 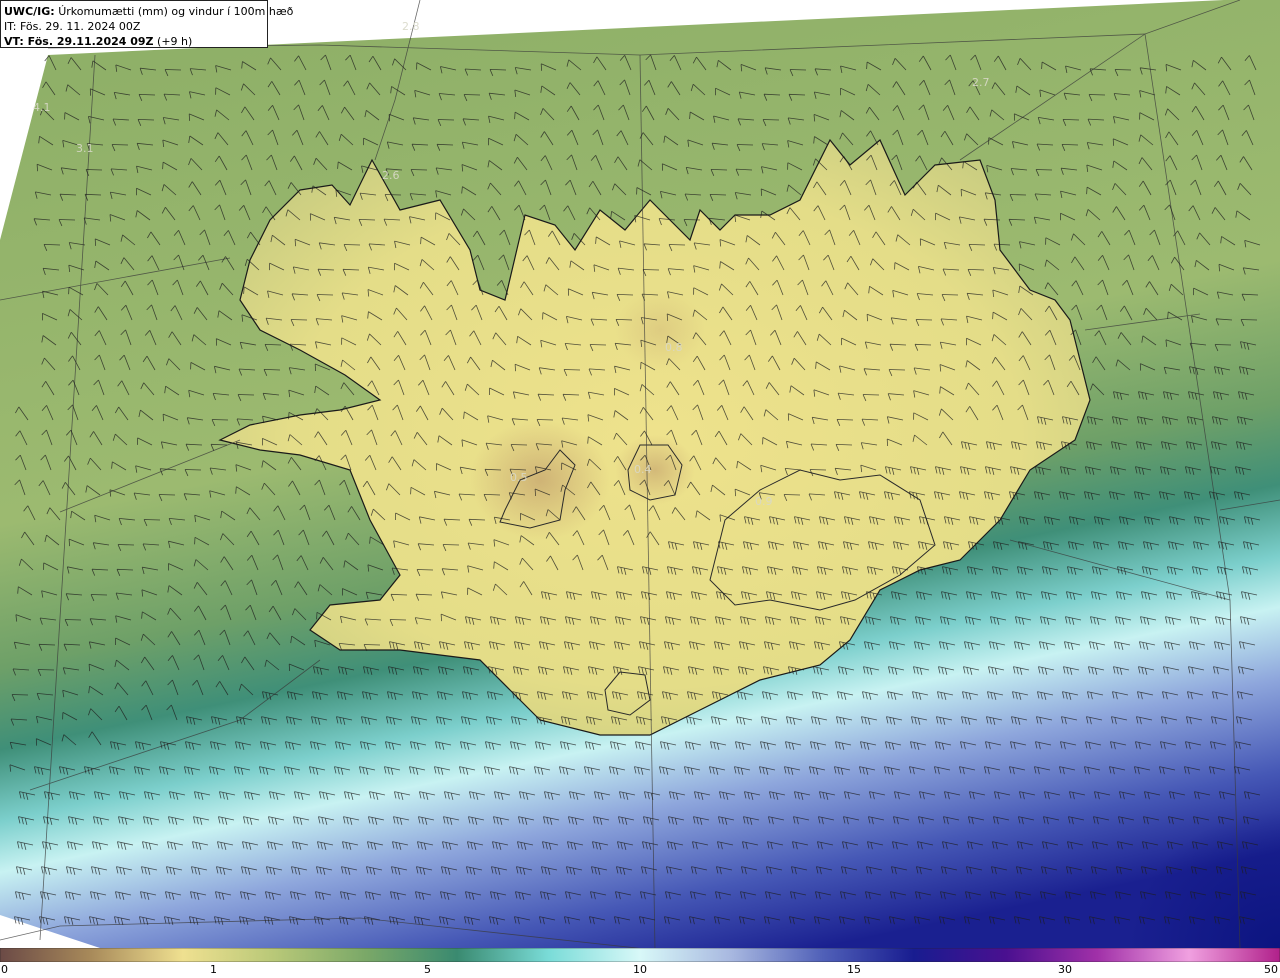 I want to click on colorbar-fill, so click(x=640, y=955).